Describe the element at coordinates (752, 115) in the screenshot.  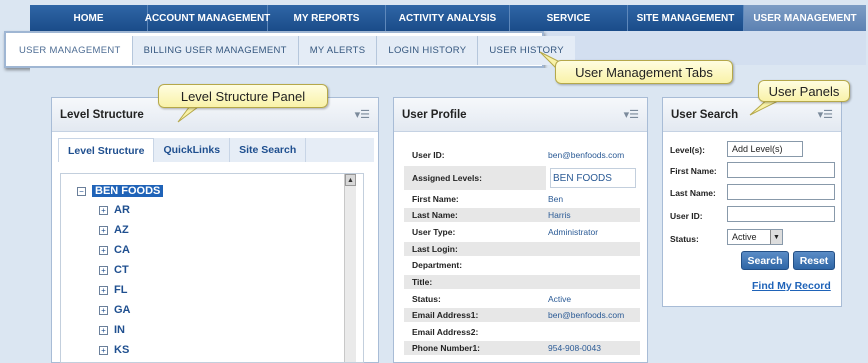
I see `user-search-header: User Search ▾☰` at that location.